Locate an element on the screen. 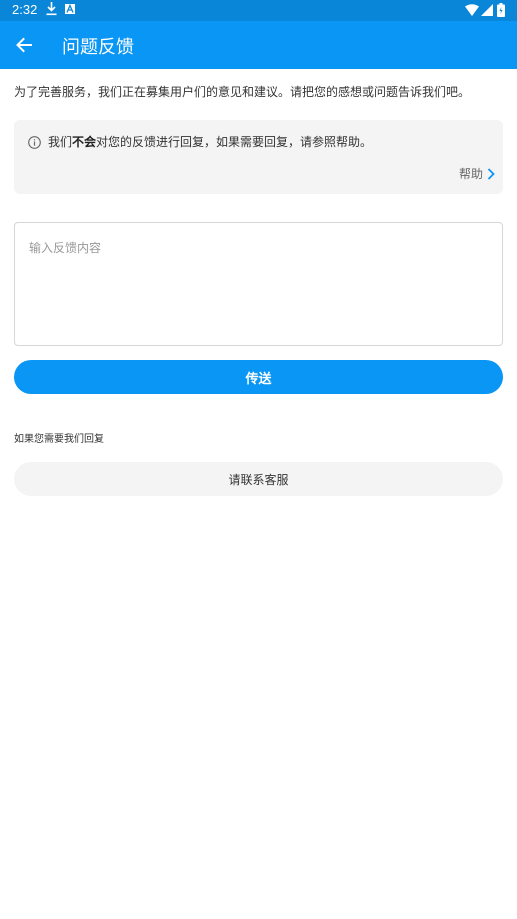 The width and height of the screenshot is (517, 919). feedback-field-container is located at coordinates (258, 284).